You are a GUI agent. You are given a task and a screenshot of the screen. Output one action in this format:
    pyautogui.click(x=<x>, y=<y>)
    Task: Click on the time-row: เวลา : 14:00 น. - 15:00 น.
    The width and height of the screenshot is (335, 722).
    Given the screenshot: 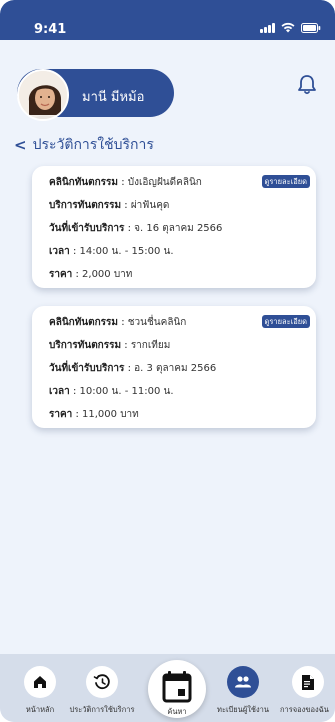 What is the action you would take?
    pyautogui.click(x=111, y=251)
    